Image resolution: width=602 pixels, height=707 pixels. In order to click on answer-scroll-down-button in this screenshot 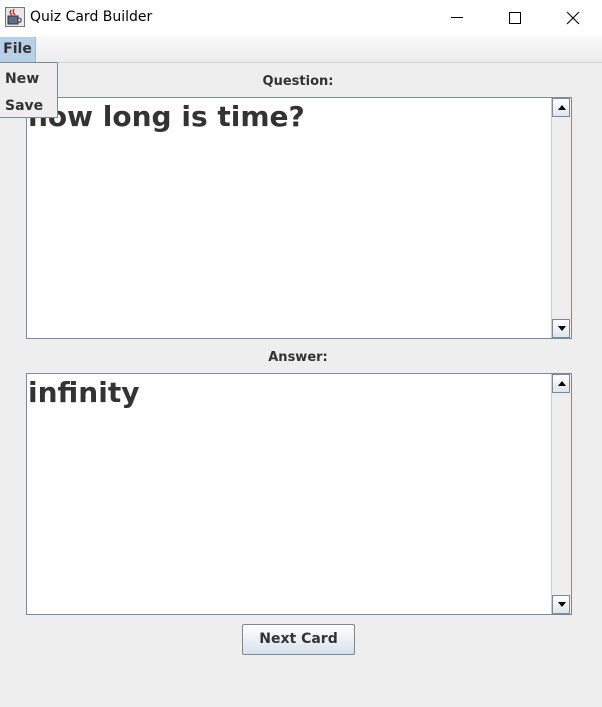, I will do `click(561, 604)`.